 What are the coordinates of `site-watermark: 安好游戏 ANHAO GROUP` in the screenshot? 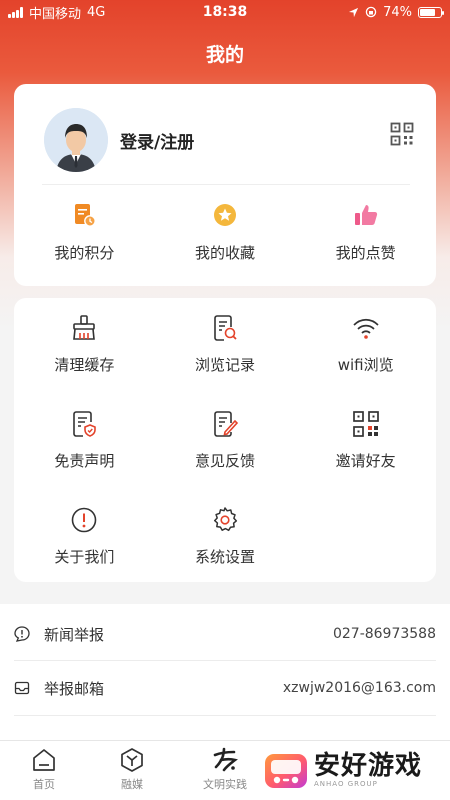 It's located at (353, 770).